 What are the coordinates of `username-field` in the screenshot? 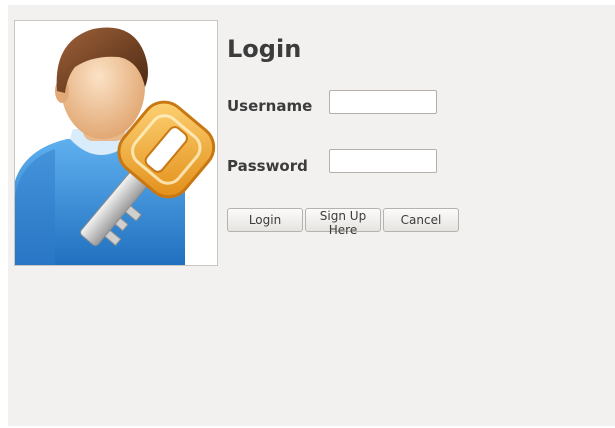 It's located at (383, 102).